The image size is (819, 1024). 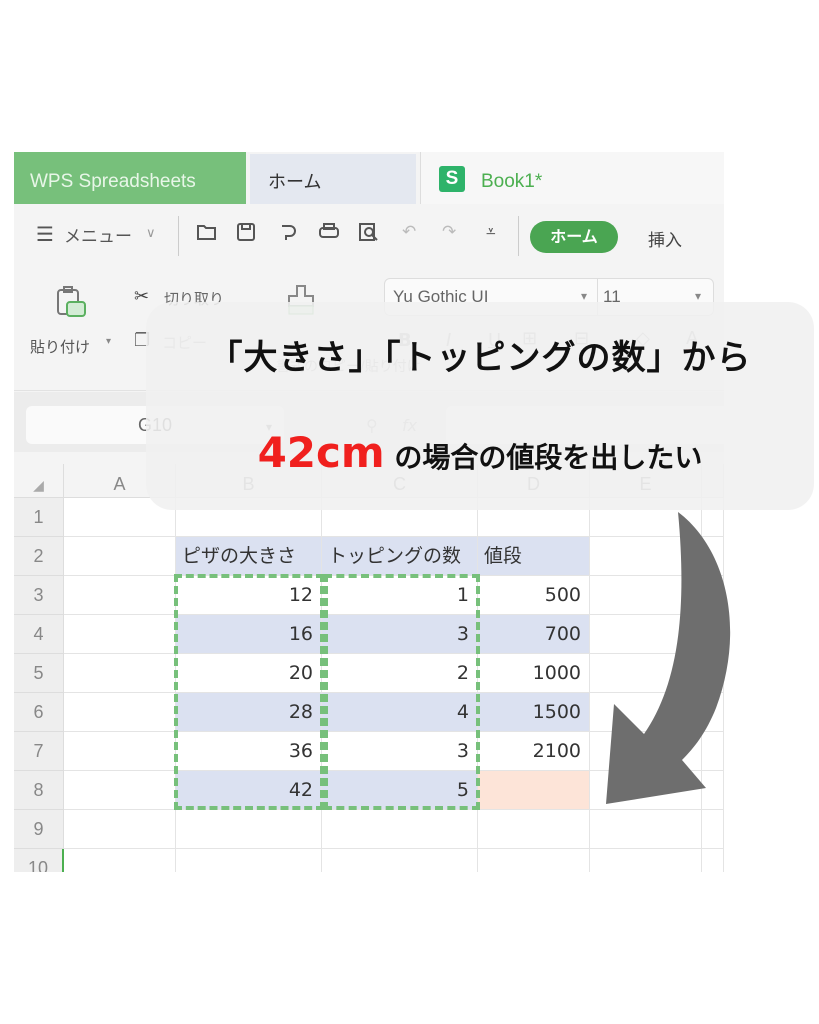 I want to click on cell-price: 1500, so click(x=534, y=712).